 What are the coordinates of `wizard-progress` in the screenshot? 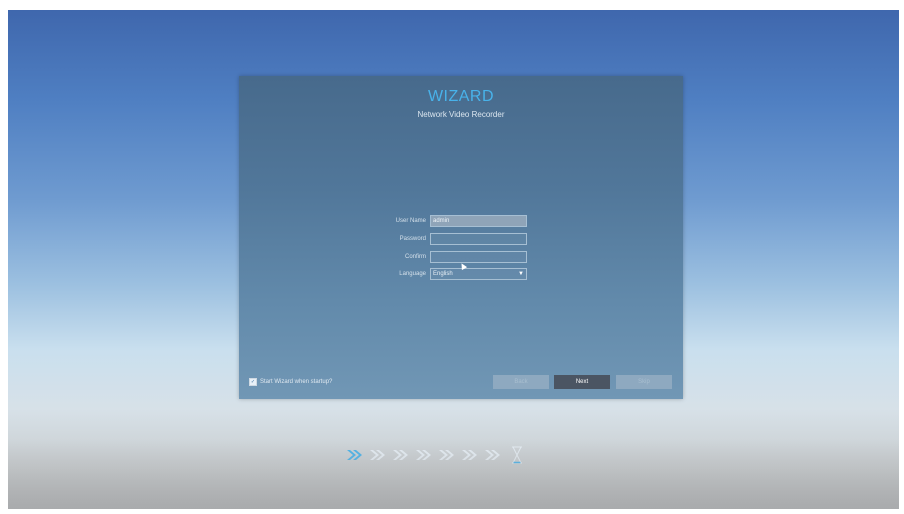 It's located at (434, 455).